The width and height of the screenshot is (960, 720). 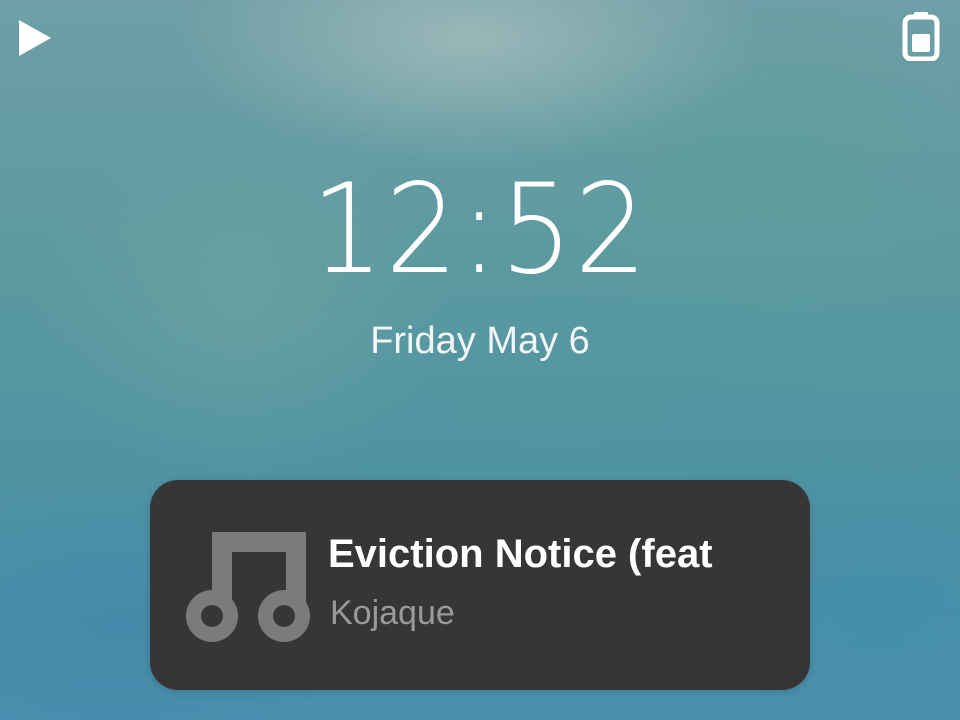 What do you see at coordinates (392, 613) in the screenshot?
I see `track-artist: Kojaque` at bounding box center [392, 613].